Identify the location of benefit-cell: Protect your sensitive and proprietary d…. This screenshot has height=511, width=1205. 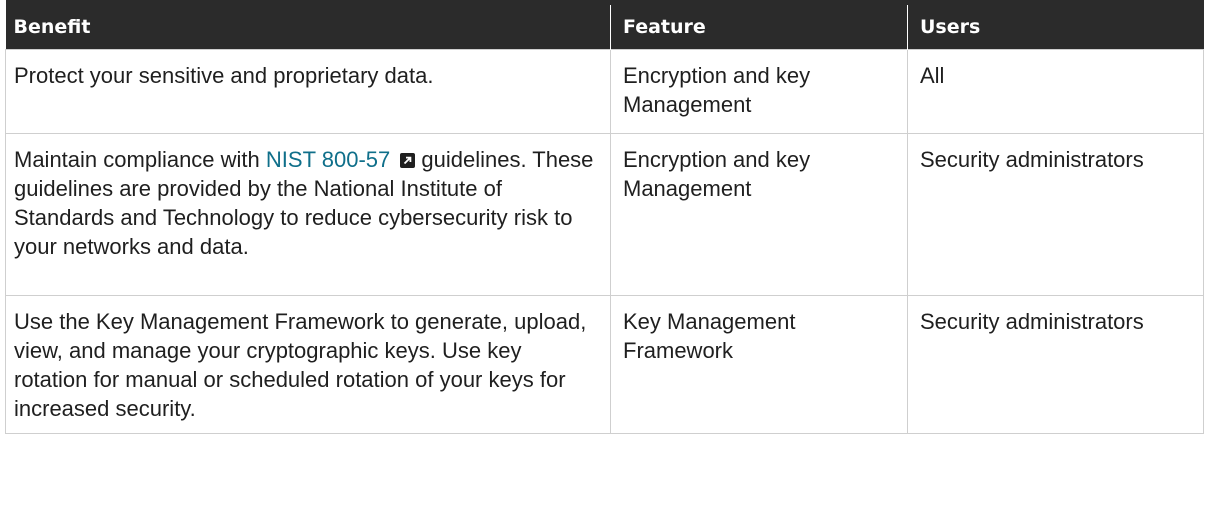
(308, 91).